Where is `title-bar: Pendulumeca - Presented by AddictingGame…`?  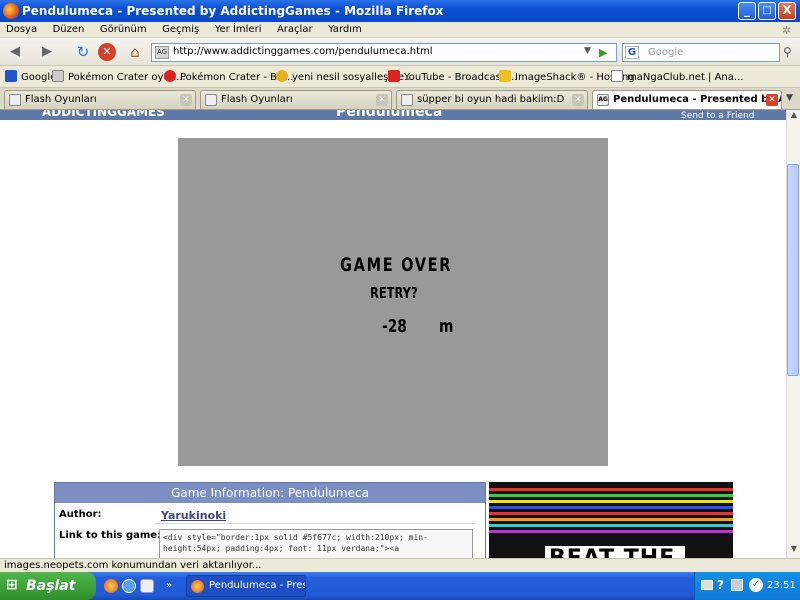 title-bar: Pendulumeca - Presented by AddictingGame… is located at coordinates (400, 11).